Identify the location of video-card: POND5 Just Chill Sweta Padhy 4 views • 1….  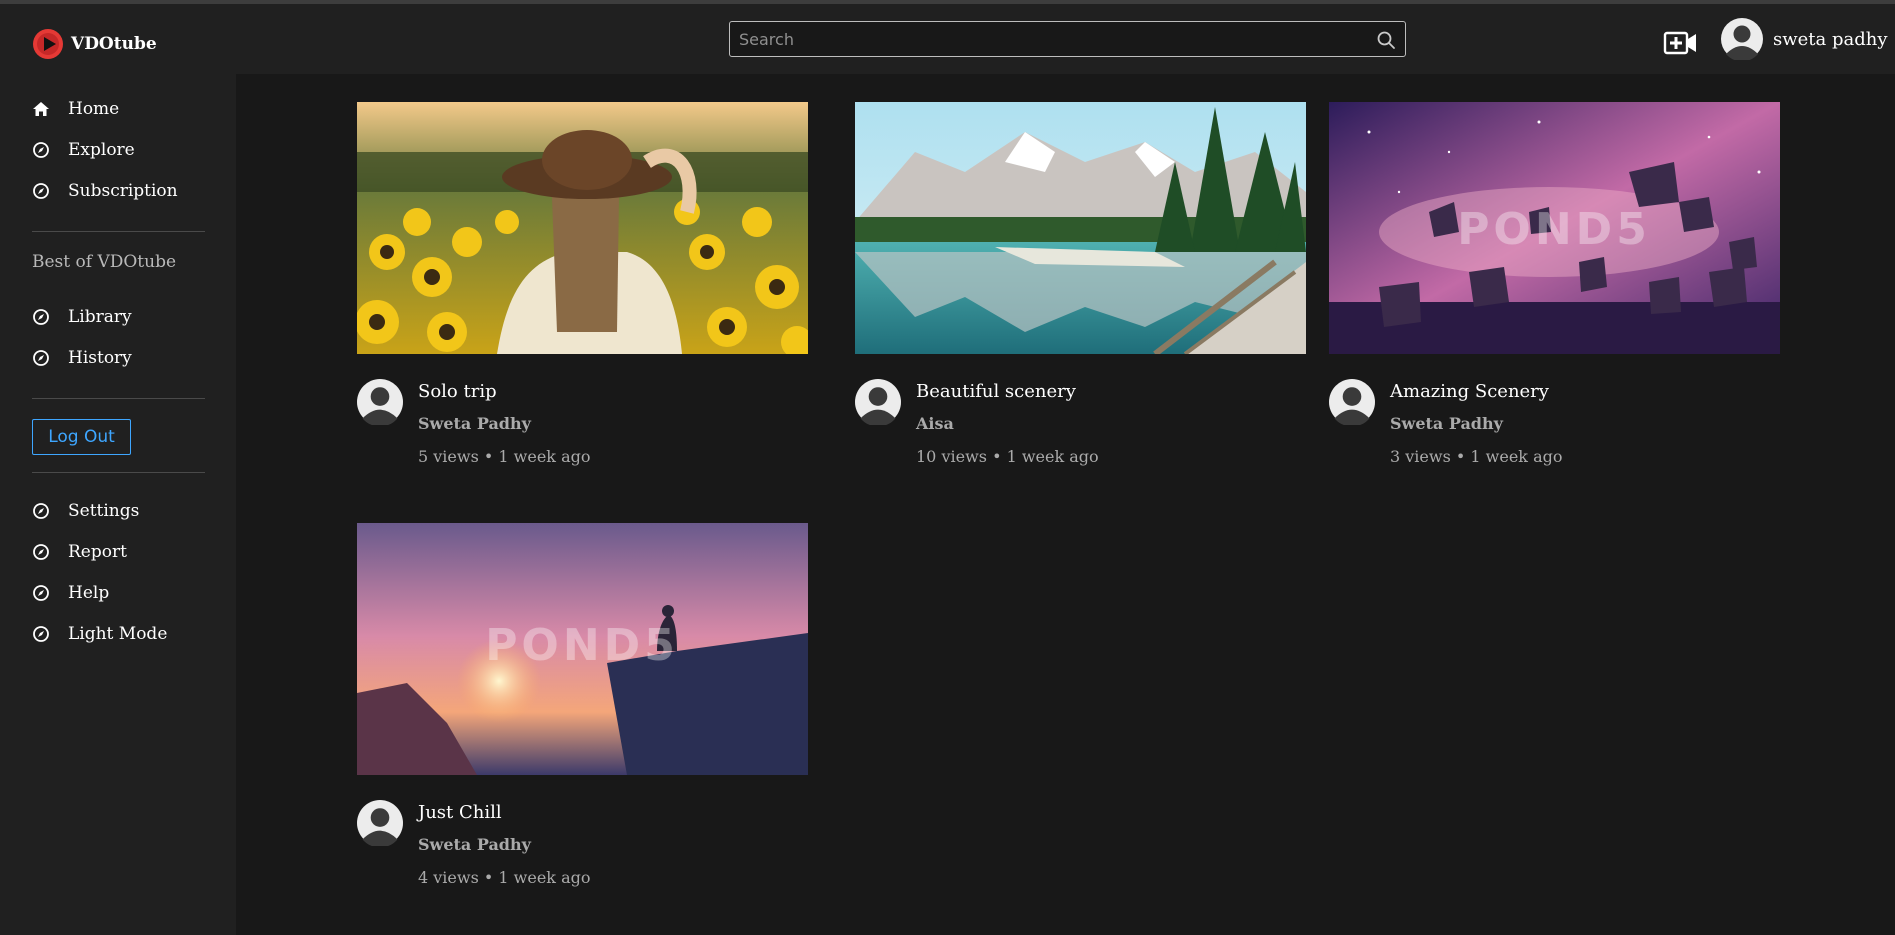
(582, 705).